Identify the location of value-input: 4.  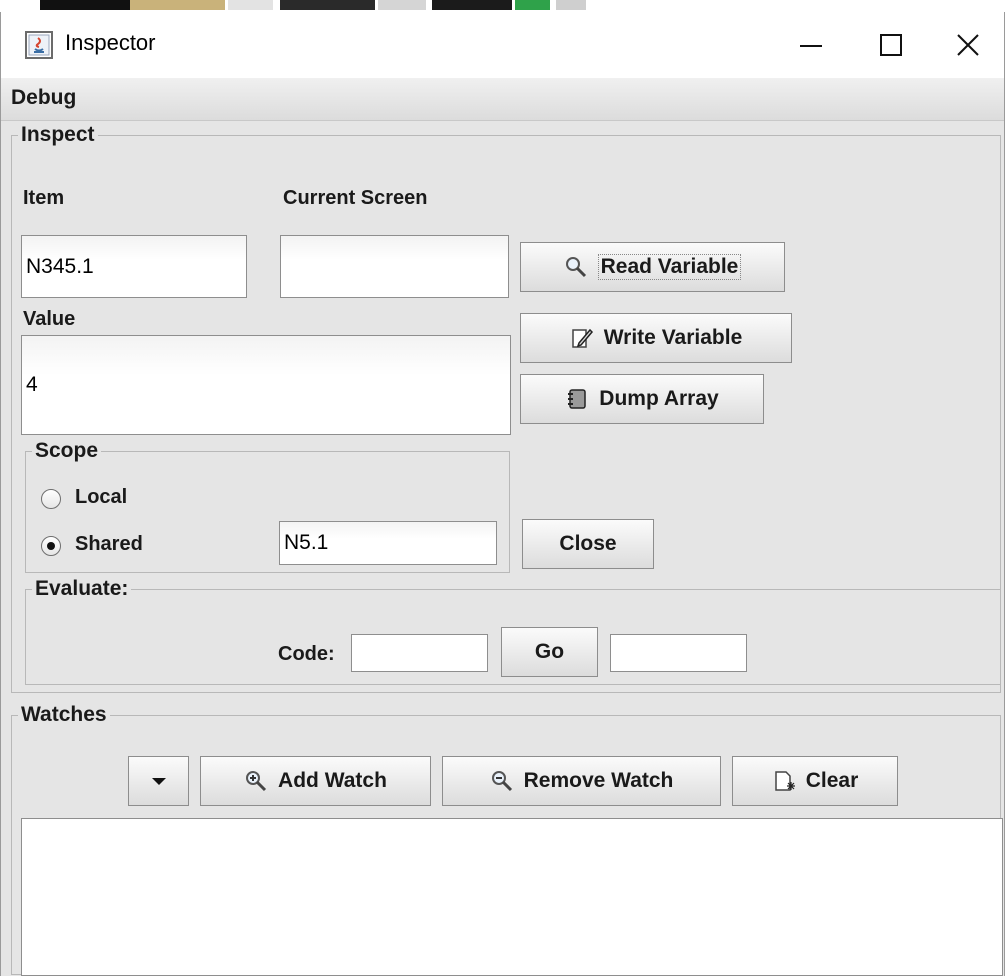
(266, 385).